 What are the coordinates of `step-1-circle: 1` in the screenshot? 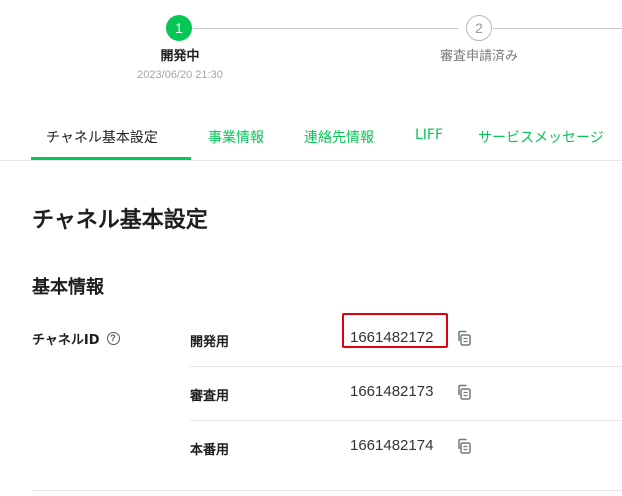 It's located at (179, 28).